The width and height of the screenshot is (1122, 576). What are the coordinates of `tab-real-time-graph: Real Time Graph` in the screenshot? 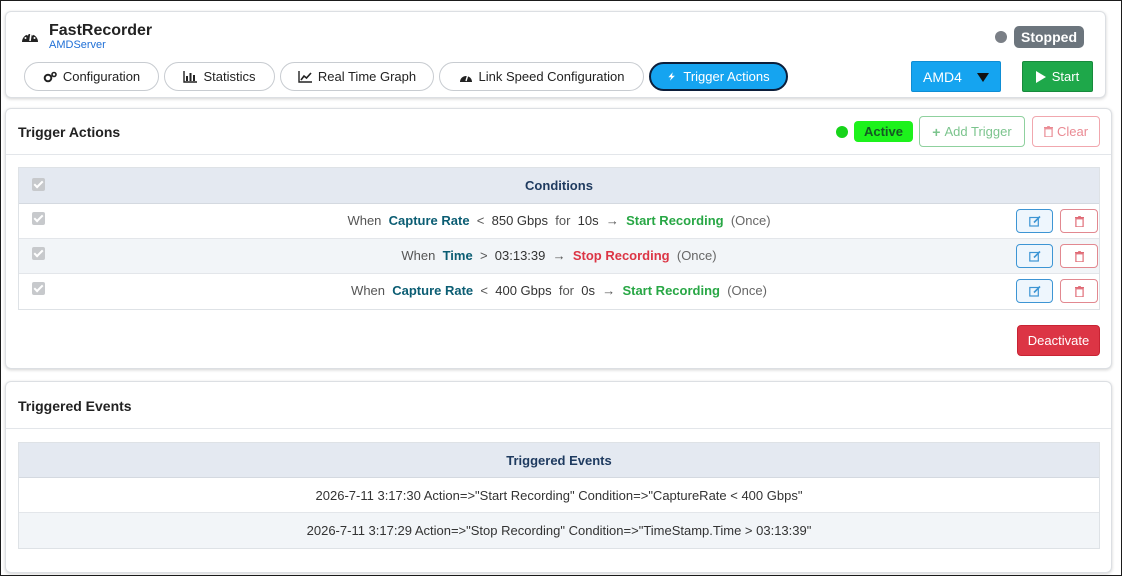 It's located at (357, 76).